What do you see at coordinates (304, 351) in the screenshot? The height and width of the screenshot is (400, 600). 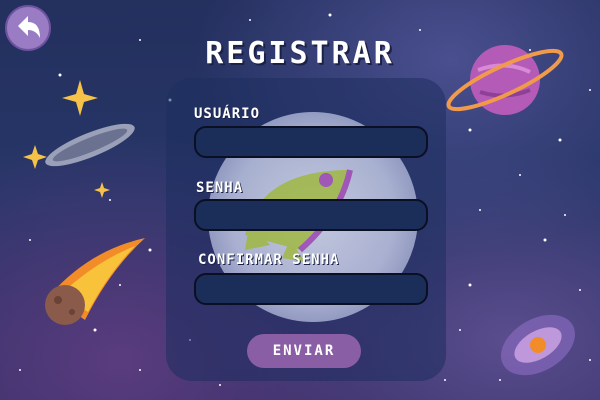 I see `submit-button: ENVIAR` at bounding box center [304, 351].